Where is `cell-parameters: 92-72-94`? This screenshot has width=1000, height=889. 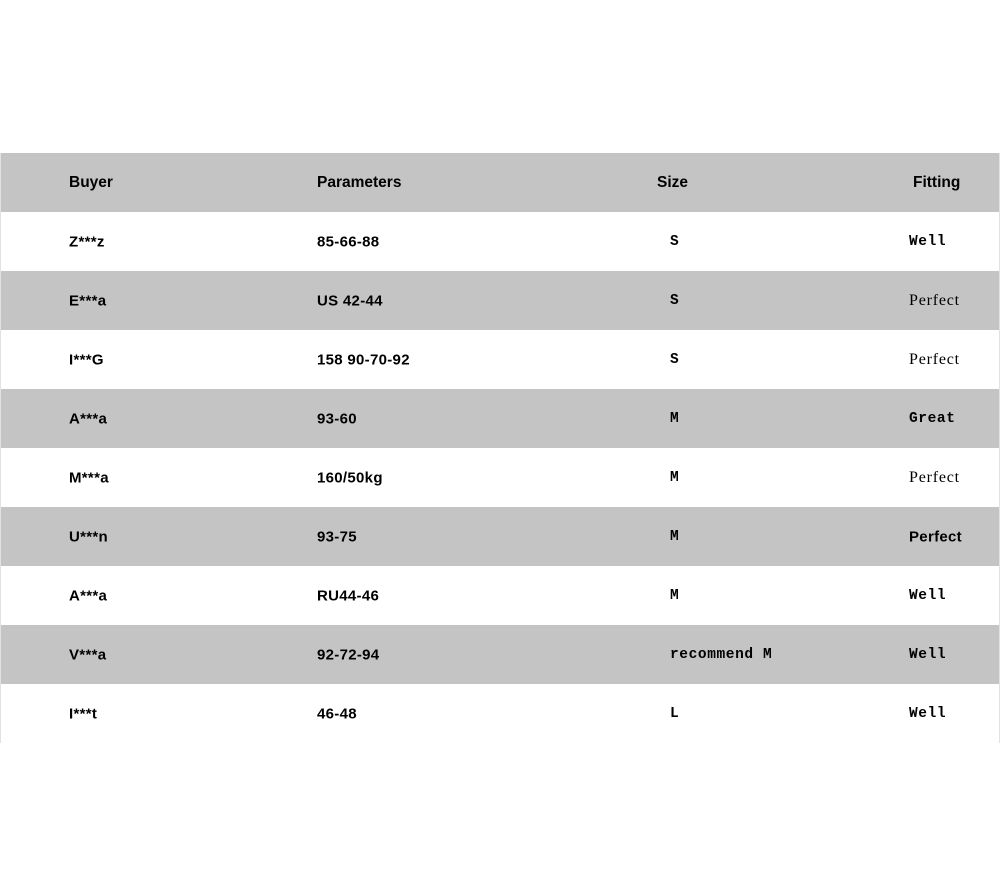
cell-parameters: 92-72-94 is located at coordinates (348, 654).